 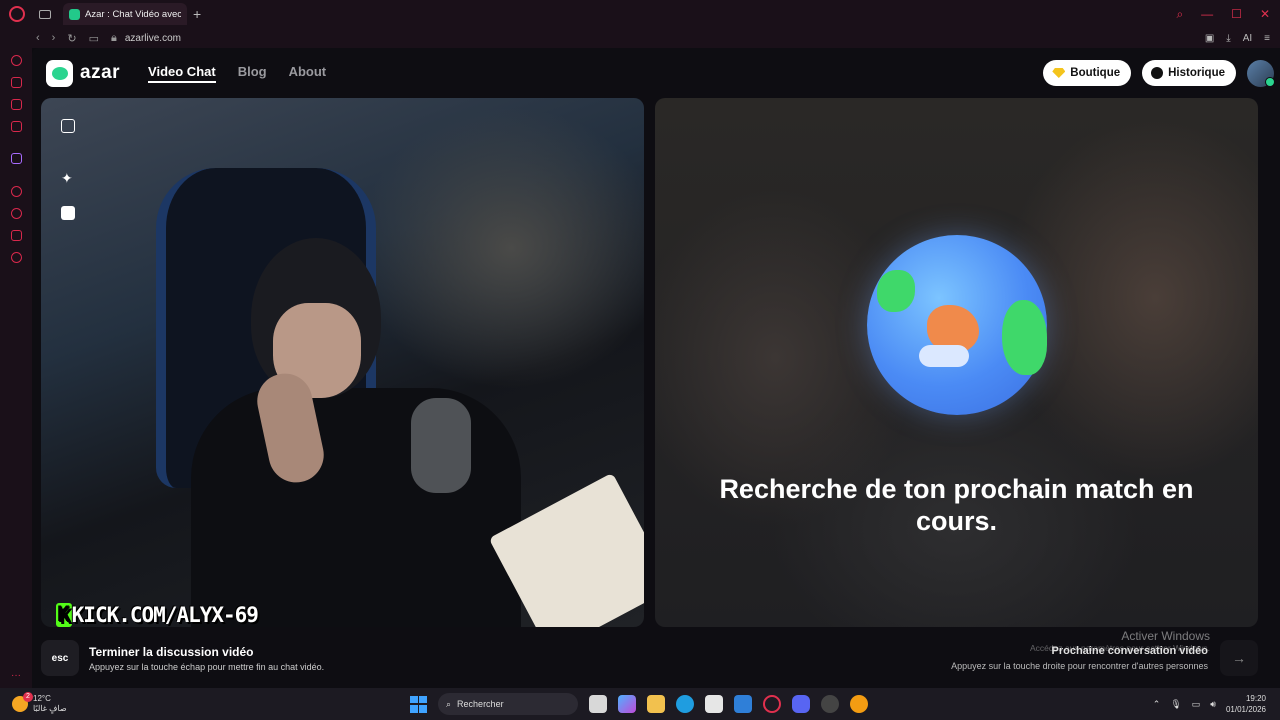 What do you see at coordinates (1196, 704) in the screenshot?
I see `network-icon: ▭` at bounding box center [1196, 704].